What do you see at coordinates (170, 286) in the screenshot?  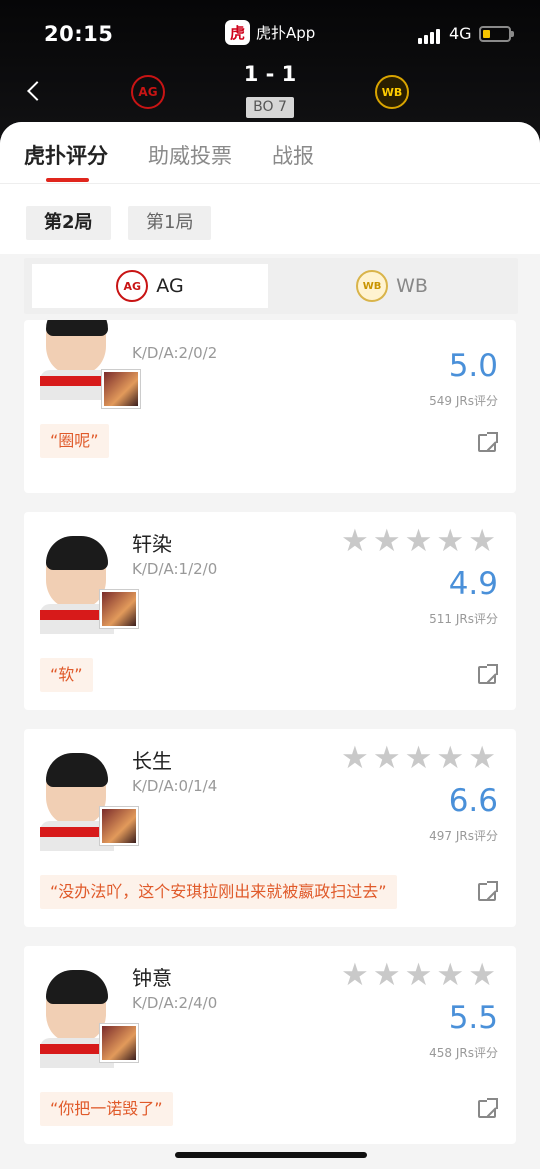 I see `team-option-label: AG` at bounding box center [170, 286].